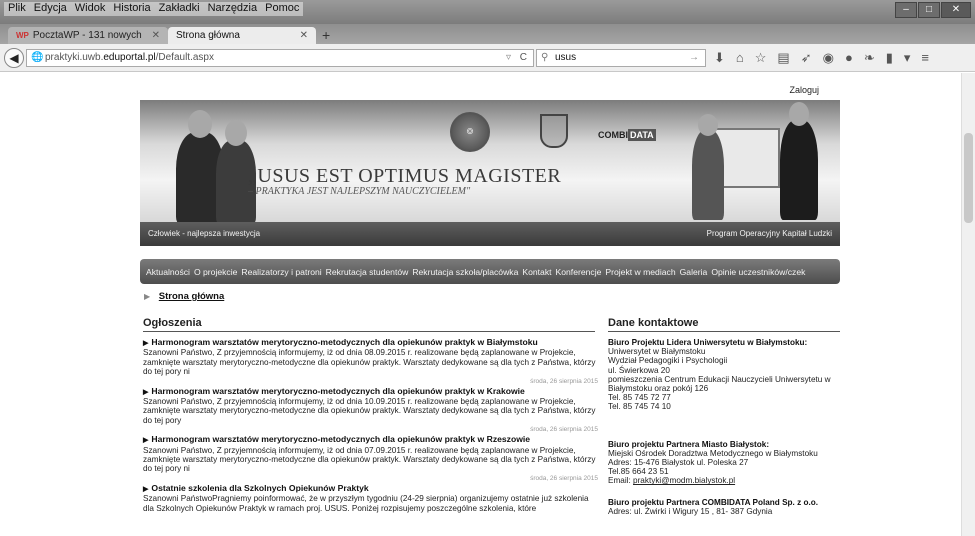 The width and height of the screenshot is (975, 536). I want to click on banner-caption-right: Program Operacyjny Kapitał Ludzki, so click(769, 233).